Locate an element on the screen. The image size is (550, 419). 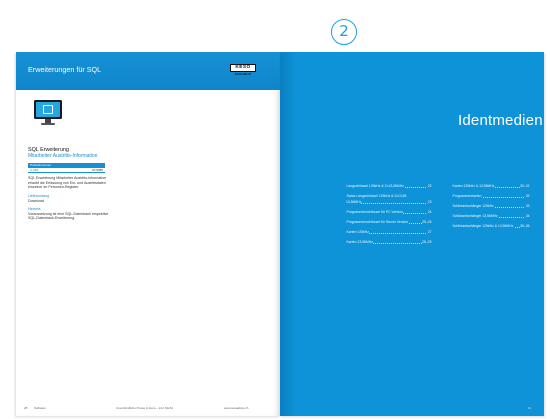
toc-entry: Schlüsselanhänger 125kHz 33 is located at coordinates (491, 209).